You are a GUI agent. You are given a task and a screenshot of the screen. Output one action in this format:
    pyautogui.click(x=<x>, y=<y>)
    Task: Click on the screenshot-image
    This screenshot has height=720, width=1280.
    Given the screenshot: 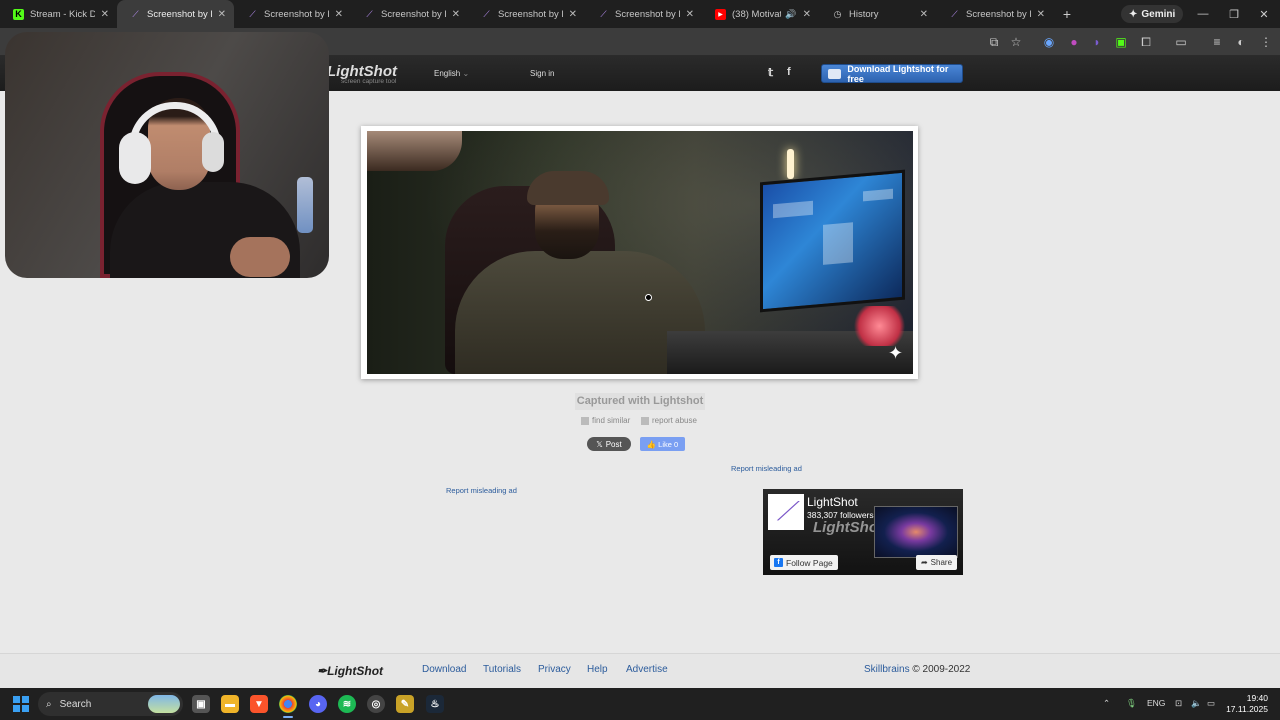 What is the action you would take?
    pyautogui.click(x=640, y=252)
    